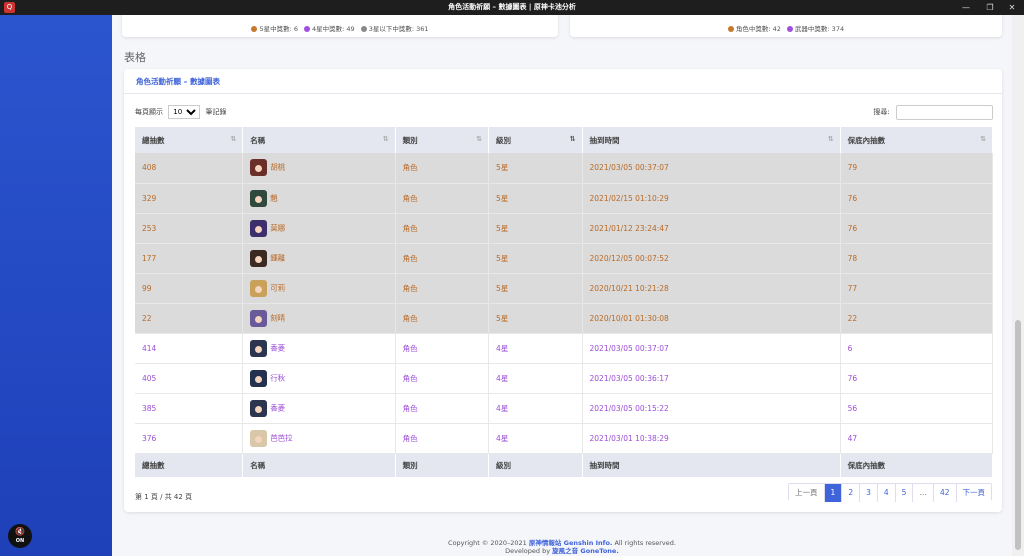 This screenshot has height=556, width=1024. What do you see at coordinates (189, 408) in the screenshot?
I see `cell-total: 385` at bounding box center [189, 408].